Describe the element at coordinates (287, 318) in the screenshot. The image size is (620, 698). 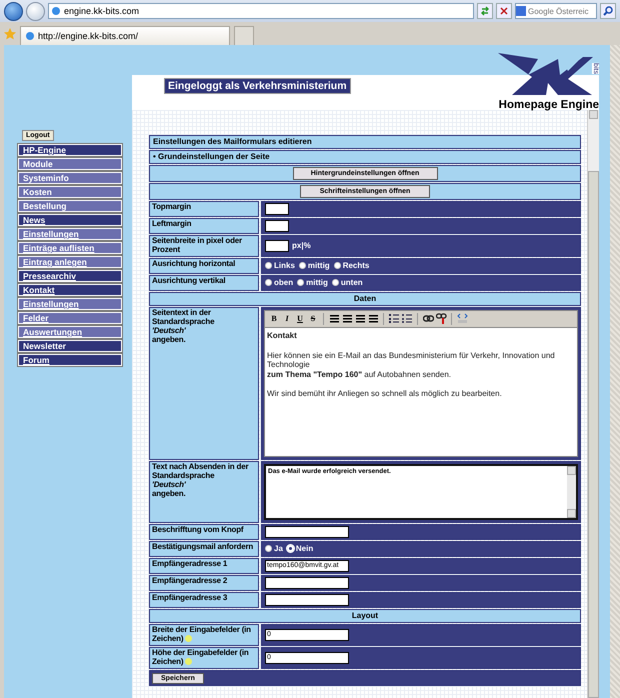
I see `format-button: I` at that location.